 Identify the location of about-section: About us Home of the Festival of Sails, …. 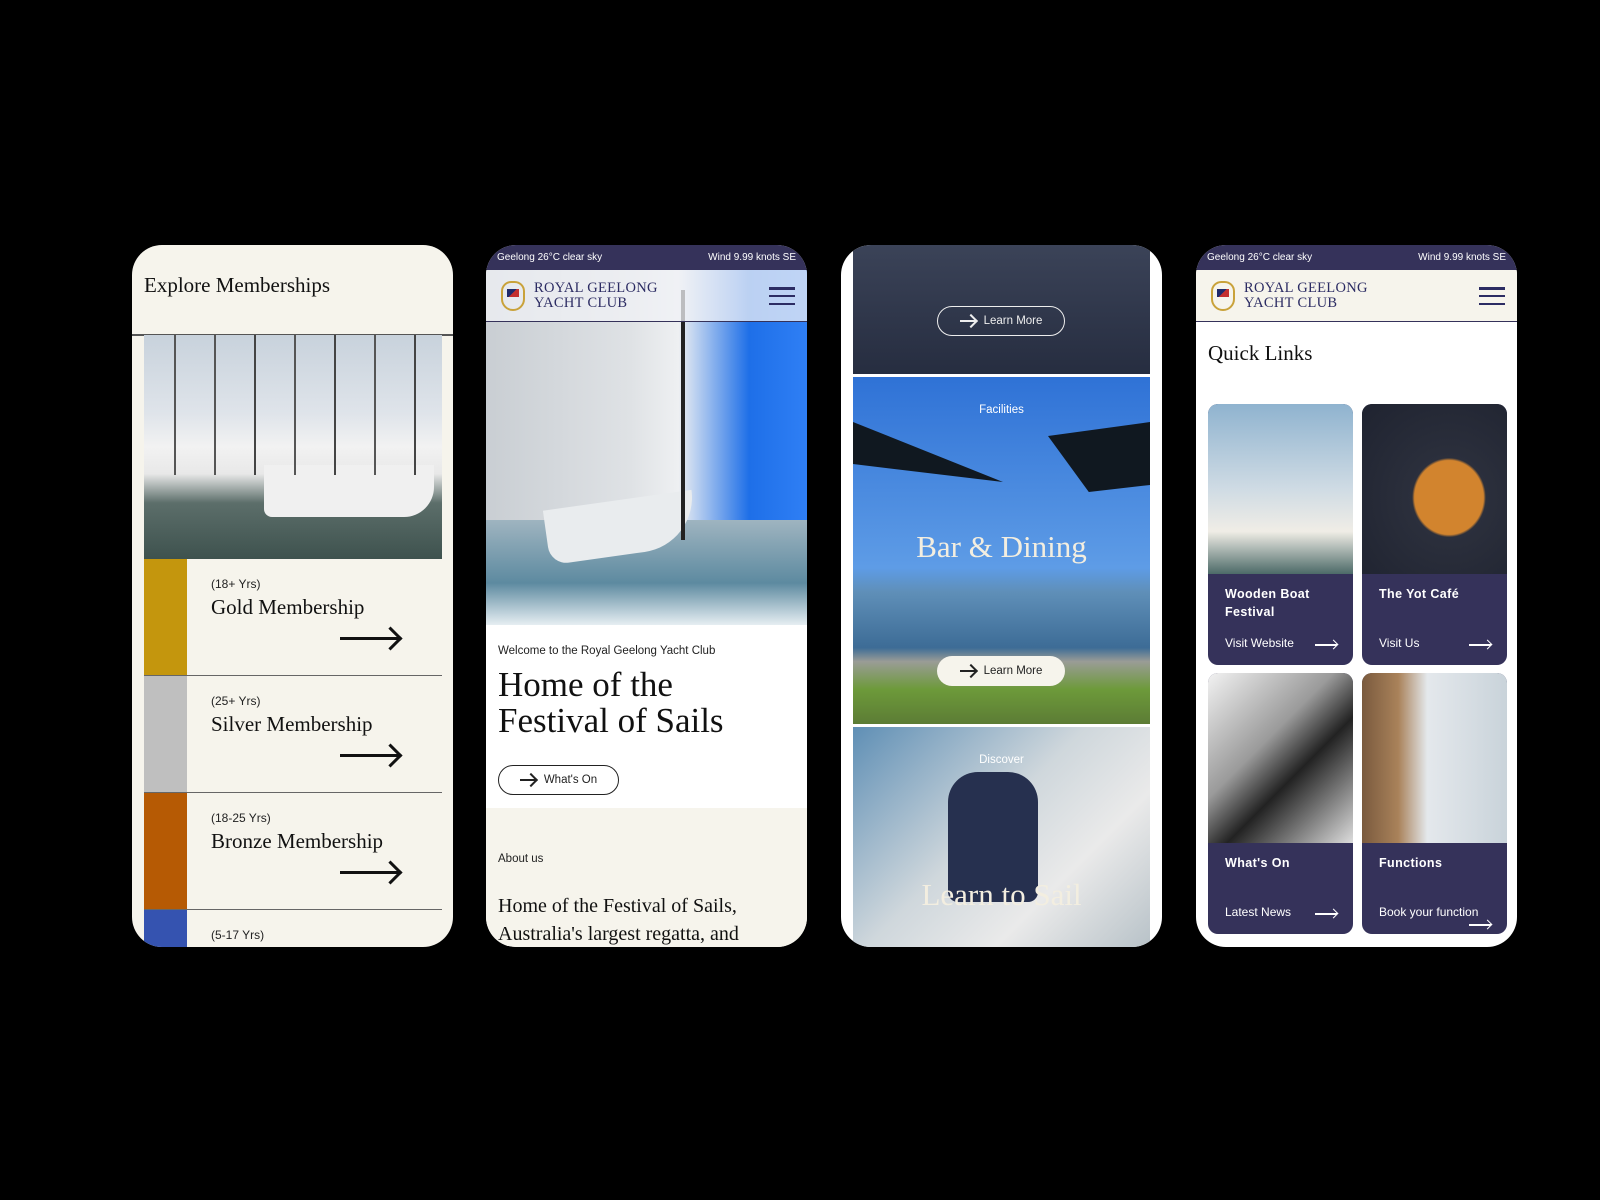
(646, 877).